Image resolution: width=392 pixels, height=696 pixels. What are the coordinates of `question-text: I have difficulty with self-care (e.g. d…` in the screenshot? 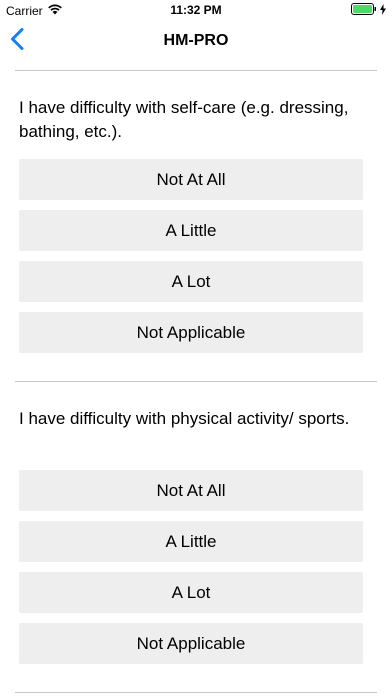 It's located at (184, 119).